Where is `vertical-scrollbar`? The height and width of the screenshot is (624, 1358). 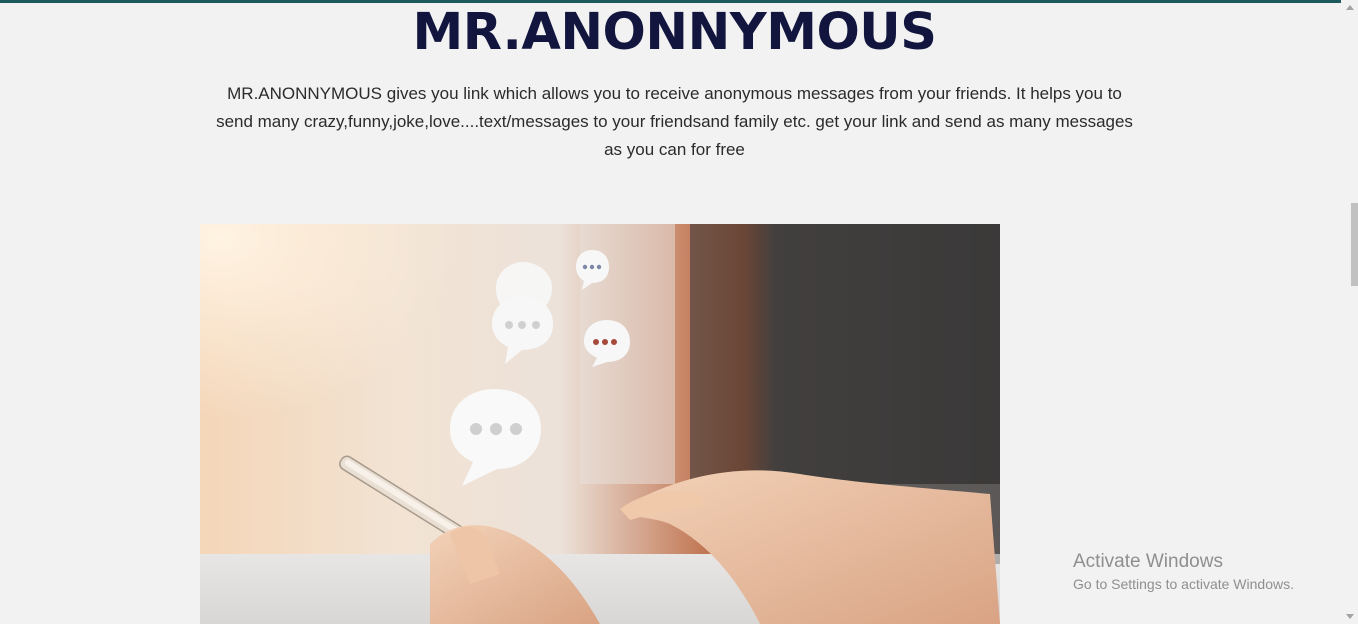 vertical-scrollbar is located at coordinates (1349, 312).